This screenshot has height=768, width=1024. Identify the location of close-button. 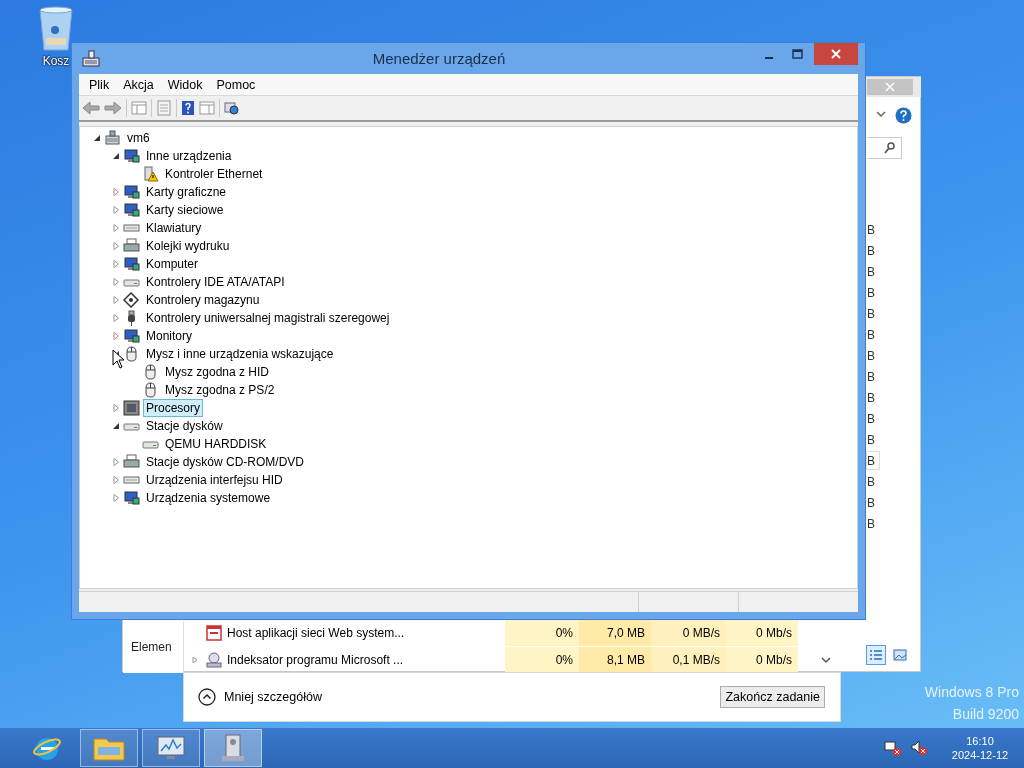
(836, 54).